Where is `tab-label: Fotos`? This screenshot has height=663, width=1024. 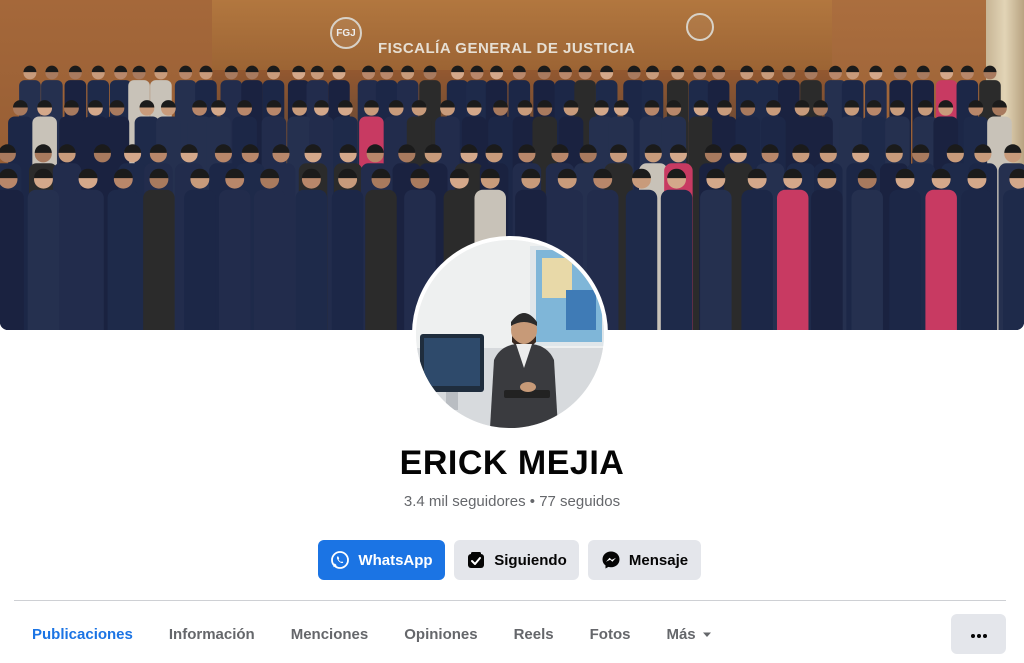
tab-label: Fotos is located at coordinates (610, 634).